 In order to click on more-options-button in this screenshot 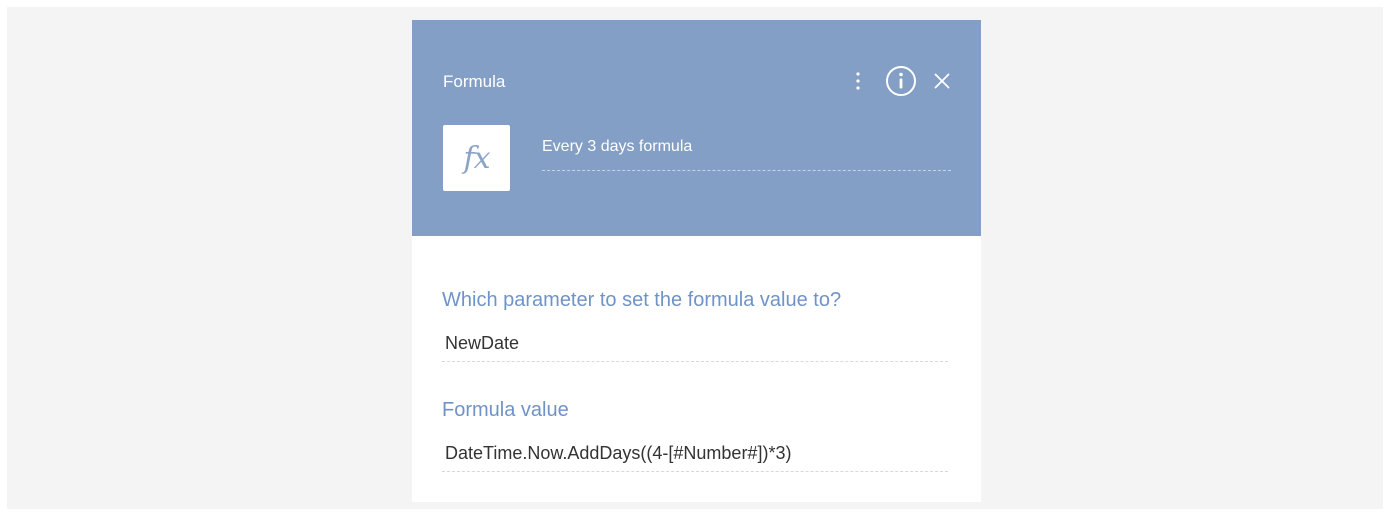, I will do `click(858, 81)`.